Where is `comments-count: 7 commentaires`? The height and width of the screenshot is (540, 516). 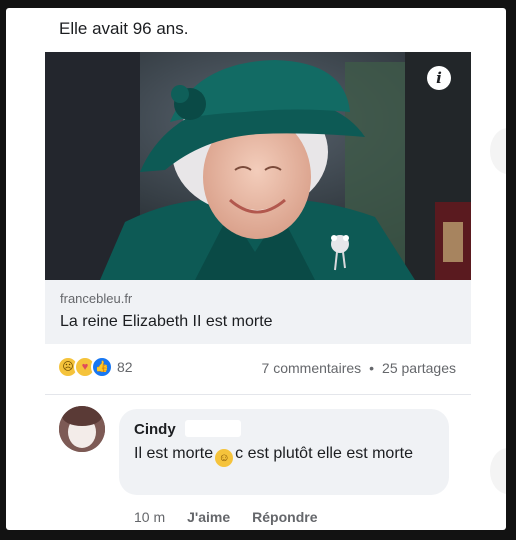 comments-count: 7 commentaires is located at coordinates (312, 368).